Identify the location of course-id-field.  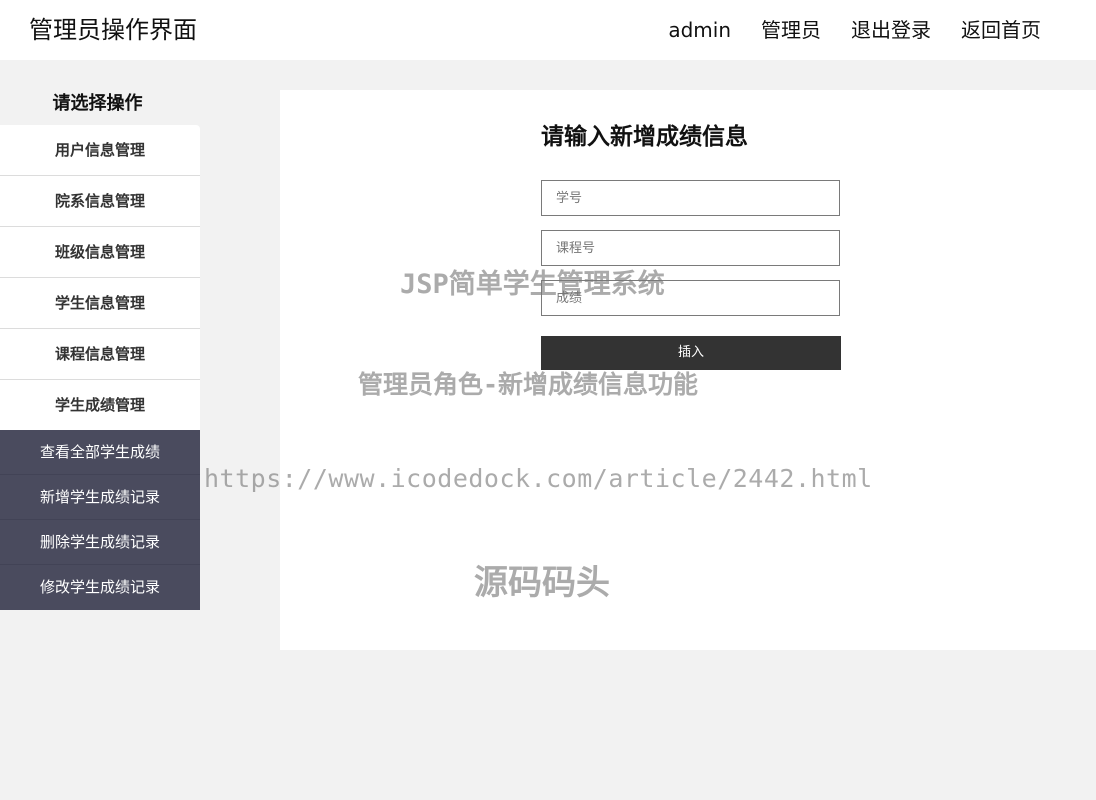
(690, 248).